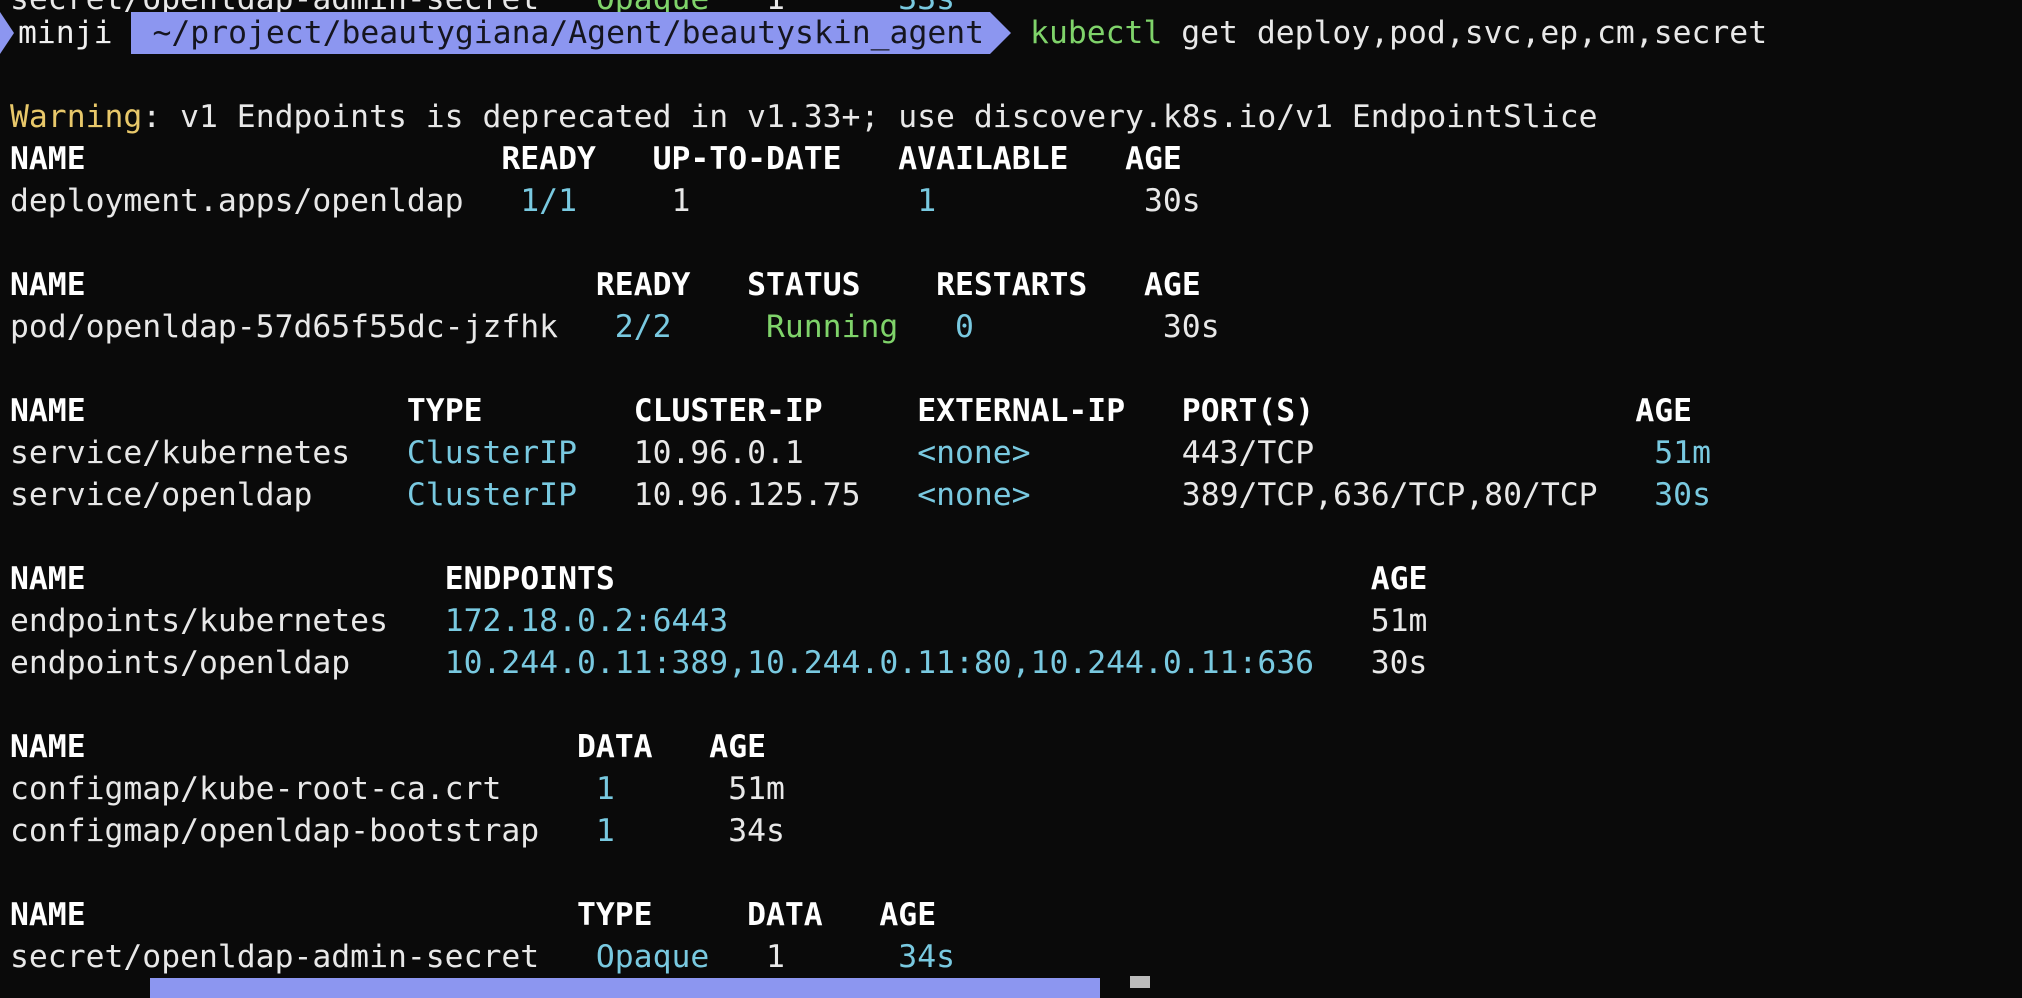 The height and width of the screenshot is (998, 2022). What do you see at coordinates (625, 988) in the screenshot?
I see `next-prompt-bar` at bounding box center [625, 988].